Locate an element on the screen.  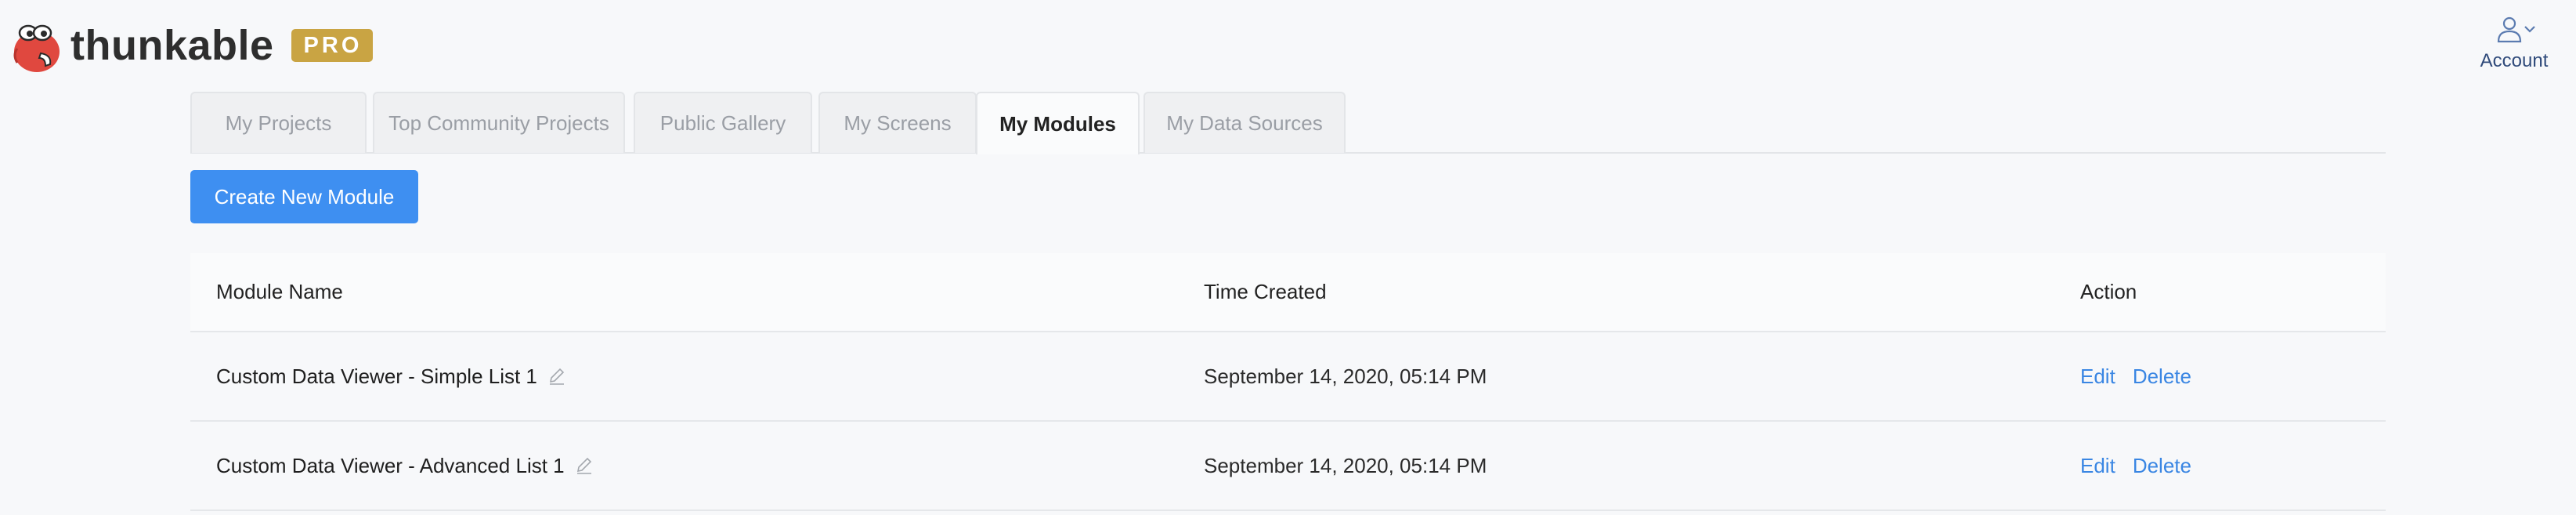
header-time-created: Time Created is located at coordinates (1265, 291).